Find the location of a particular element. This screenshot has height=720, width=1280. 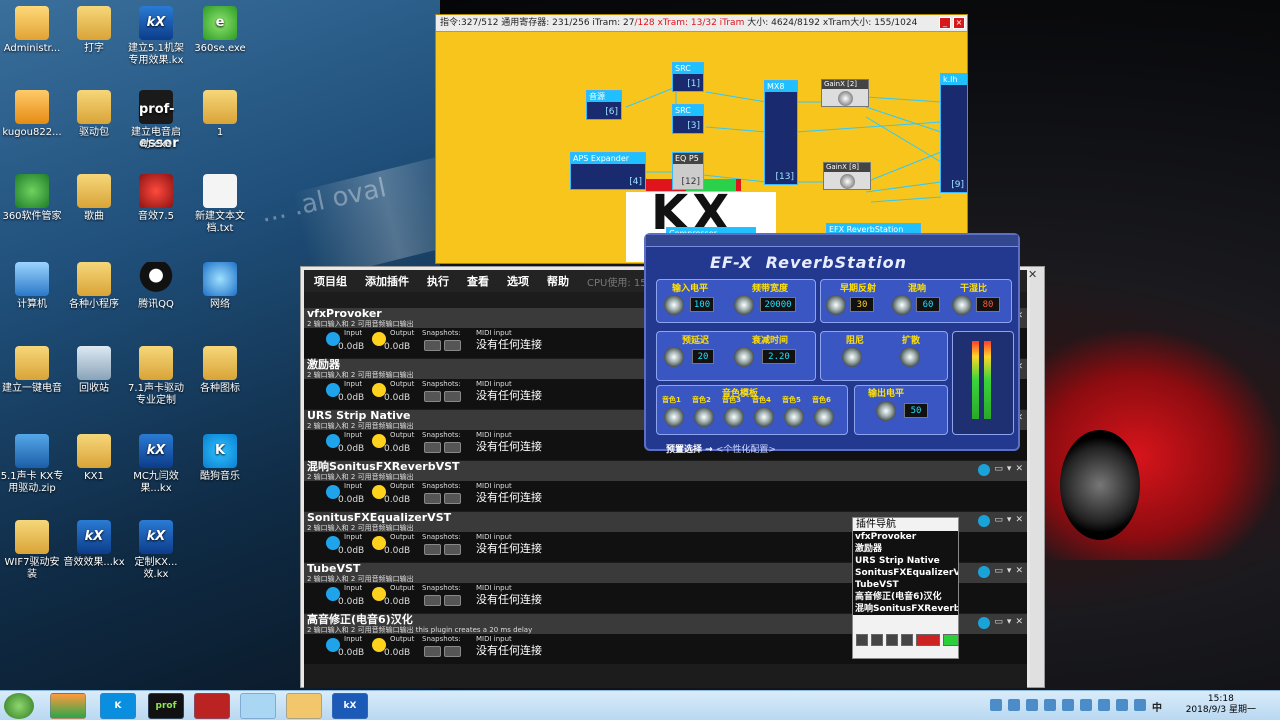

desktop-icon: 建立一键电音 is located at coordinates (32, 370).